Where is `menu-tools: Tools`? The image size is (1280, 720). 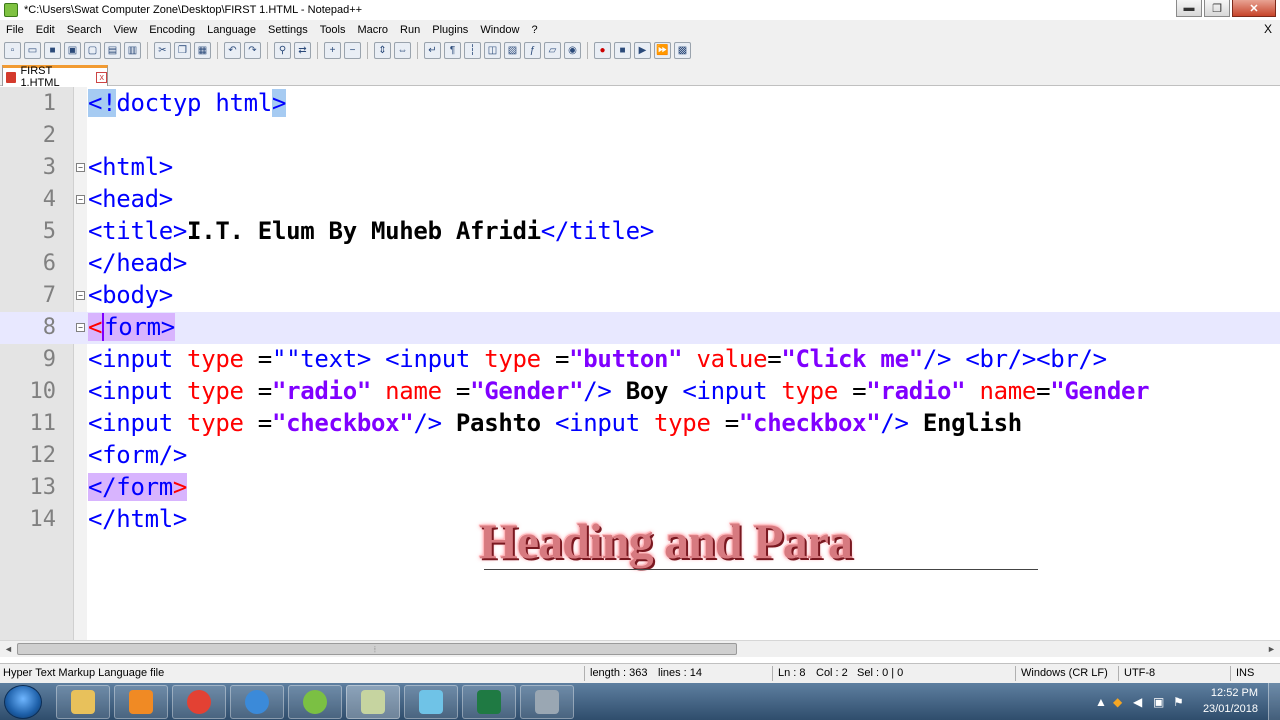 menu-tools: Tools is located at coordinates (333, 30).